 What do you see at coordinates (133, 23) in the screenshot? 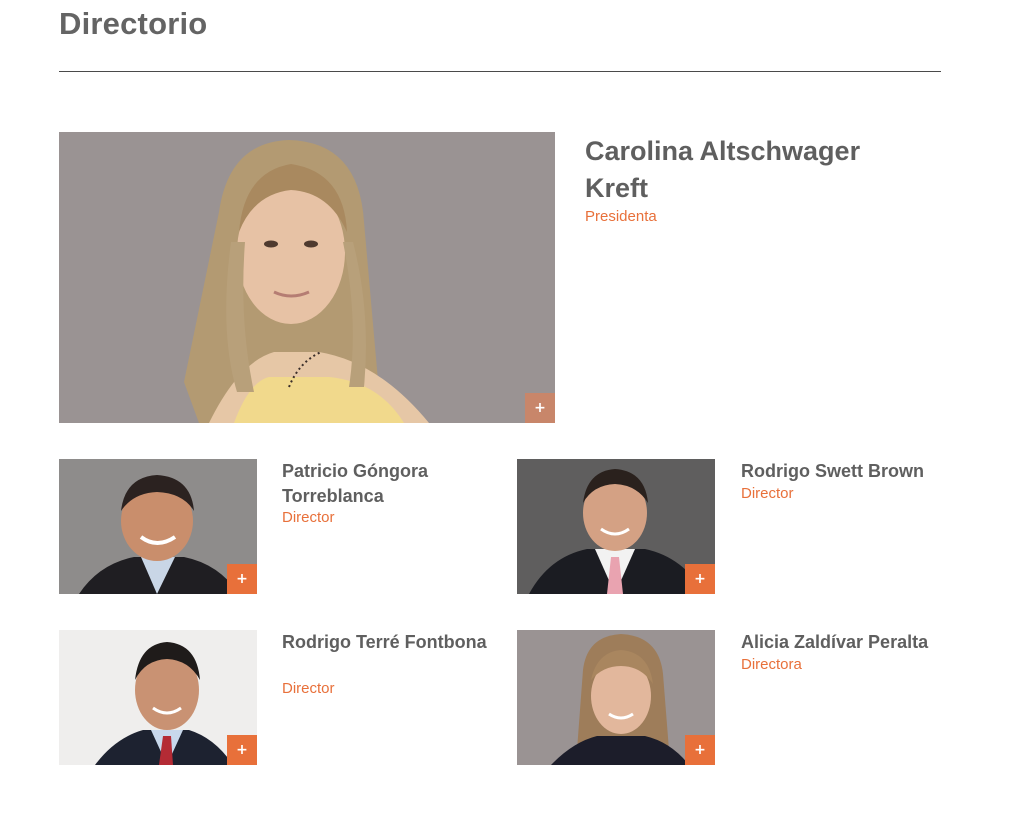
I see `page-title: Directorio` at bounding box center [133, 23].